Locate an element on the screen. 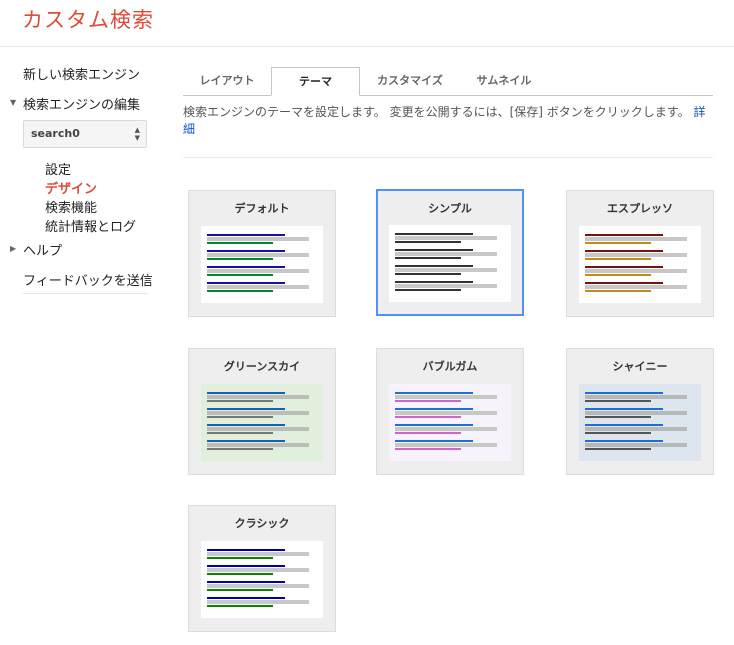 The image size is (734, 645). tab-bar: レイアウト テーマ カスタマイズ サムネイル is located at coordinates (448, 81).